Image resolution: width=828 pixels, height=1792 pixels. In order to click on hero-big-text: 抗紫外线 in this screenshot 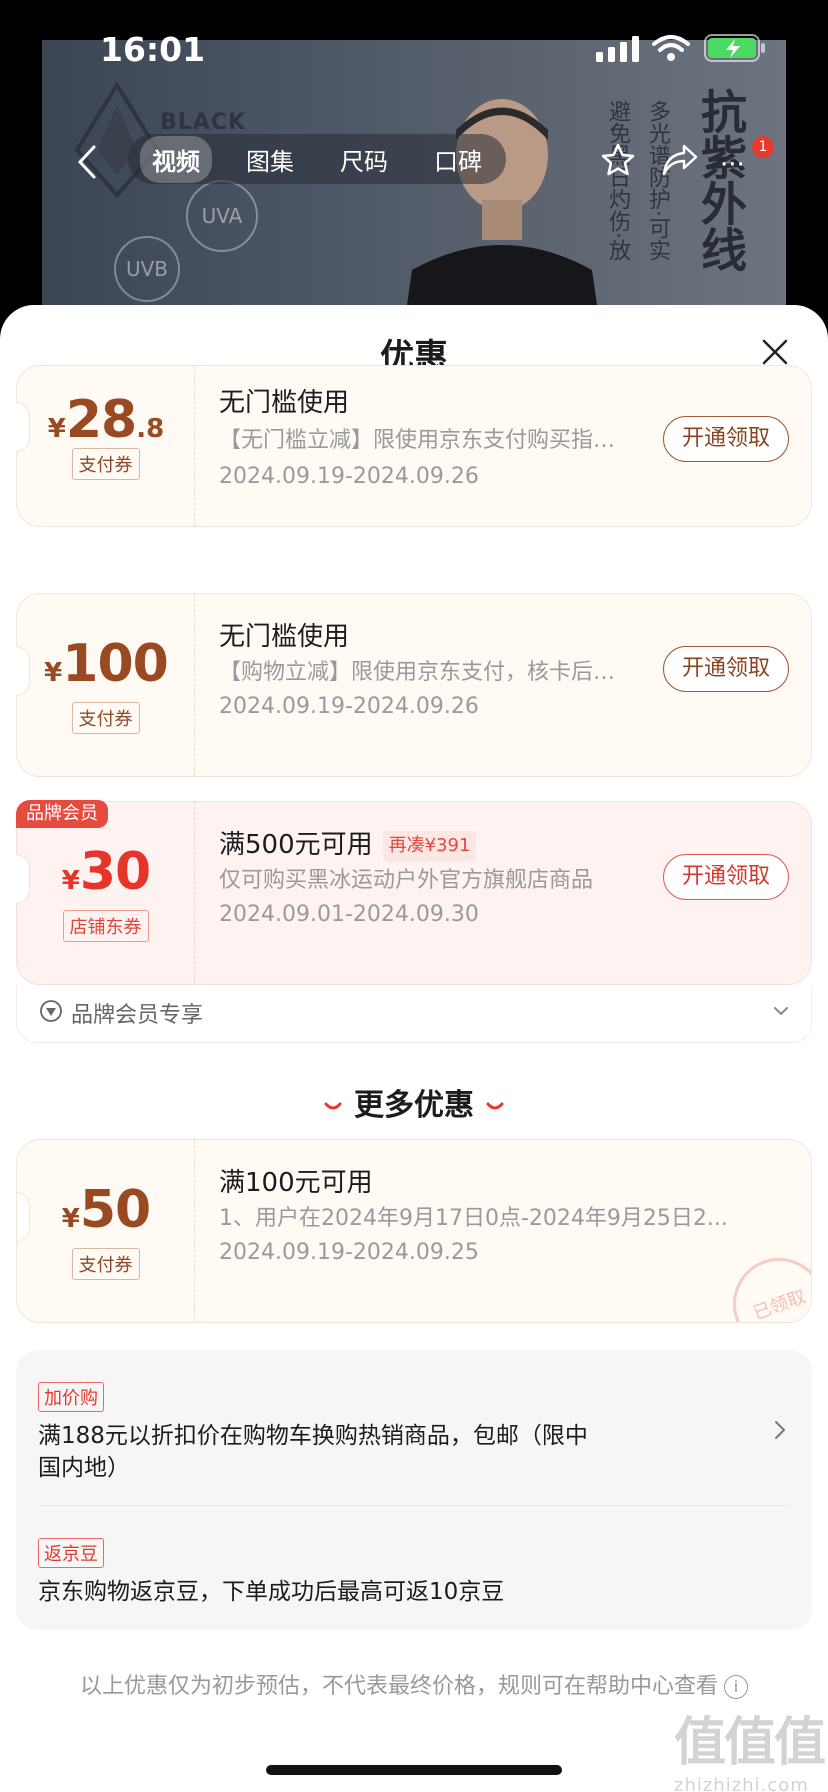, I will do `click(721, 180)`.